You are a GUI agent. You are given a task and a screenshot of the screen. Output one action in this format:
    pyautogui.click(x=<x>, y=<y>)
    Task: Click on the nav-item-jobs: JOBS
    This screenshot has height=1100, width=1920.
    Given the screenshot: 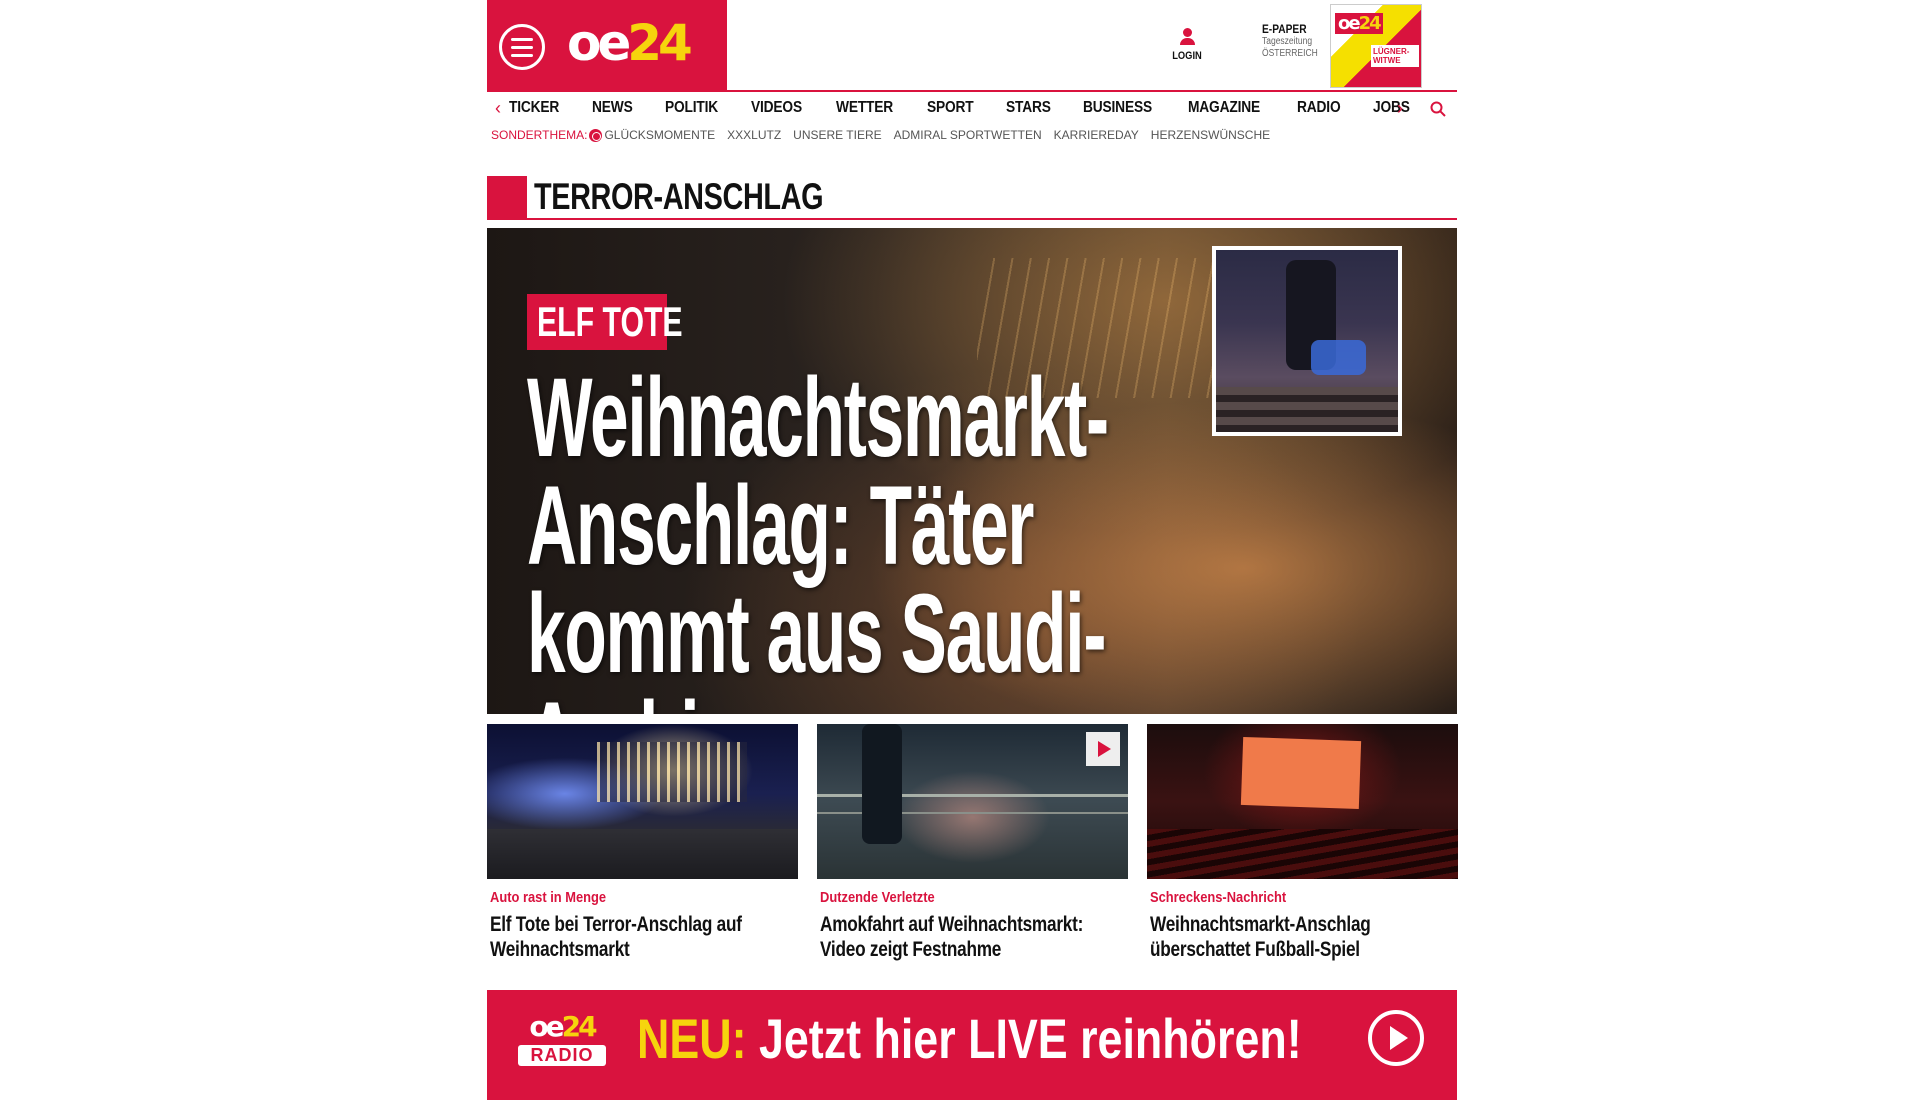 What is the action you would take?
    pyautogui.click(x=1391, y=108)
    